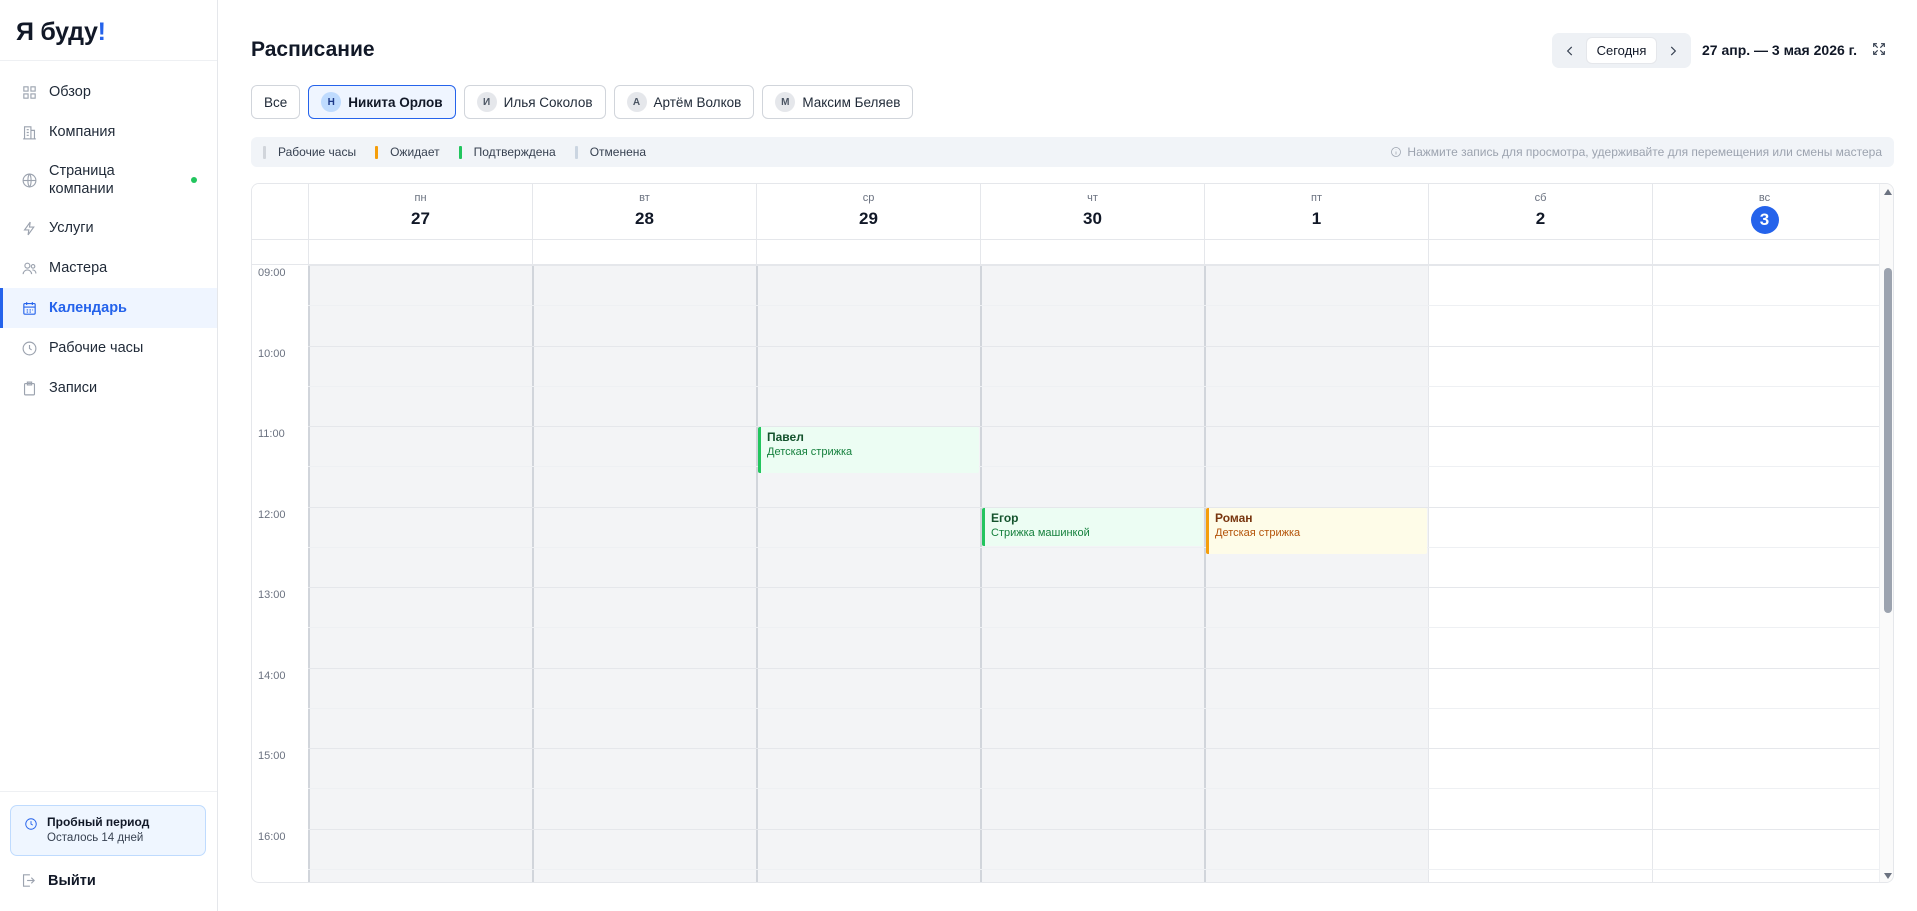  I want to click on logo: Я буду!, so click(61, 32).